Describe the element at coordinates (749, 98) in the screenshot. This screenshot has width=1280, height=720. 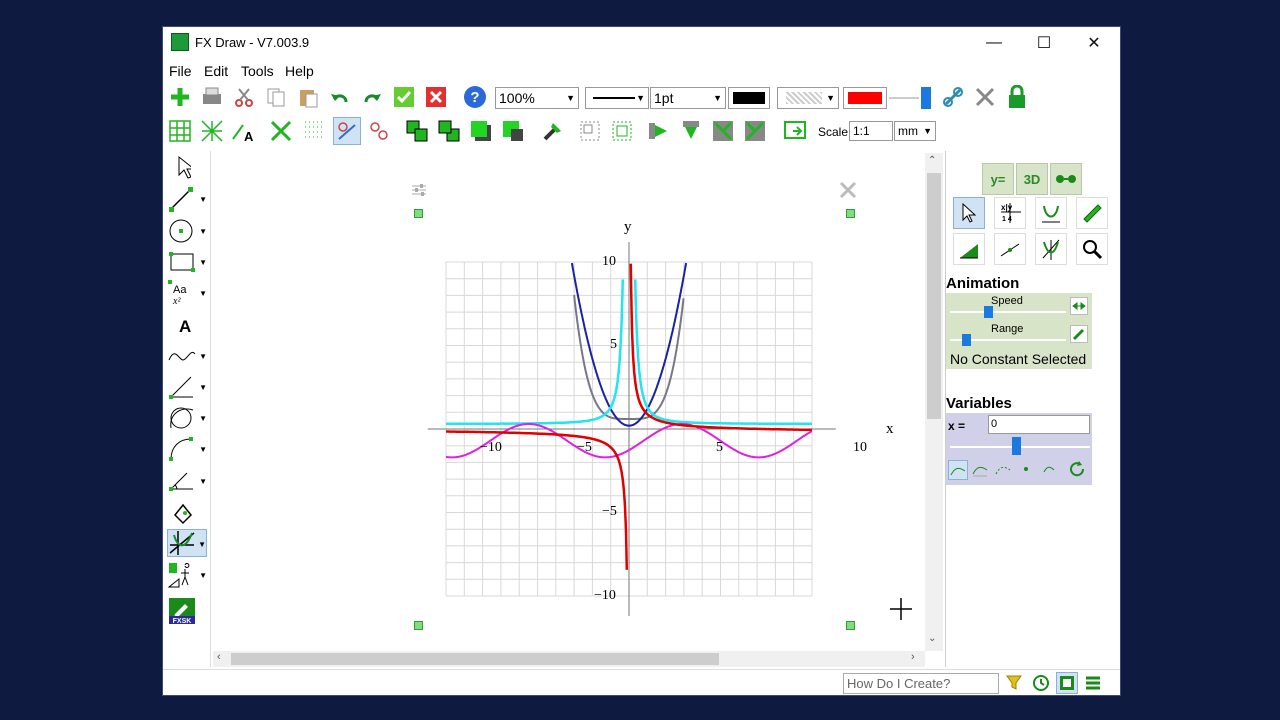
I see `line-color-swatch` at that location.